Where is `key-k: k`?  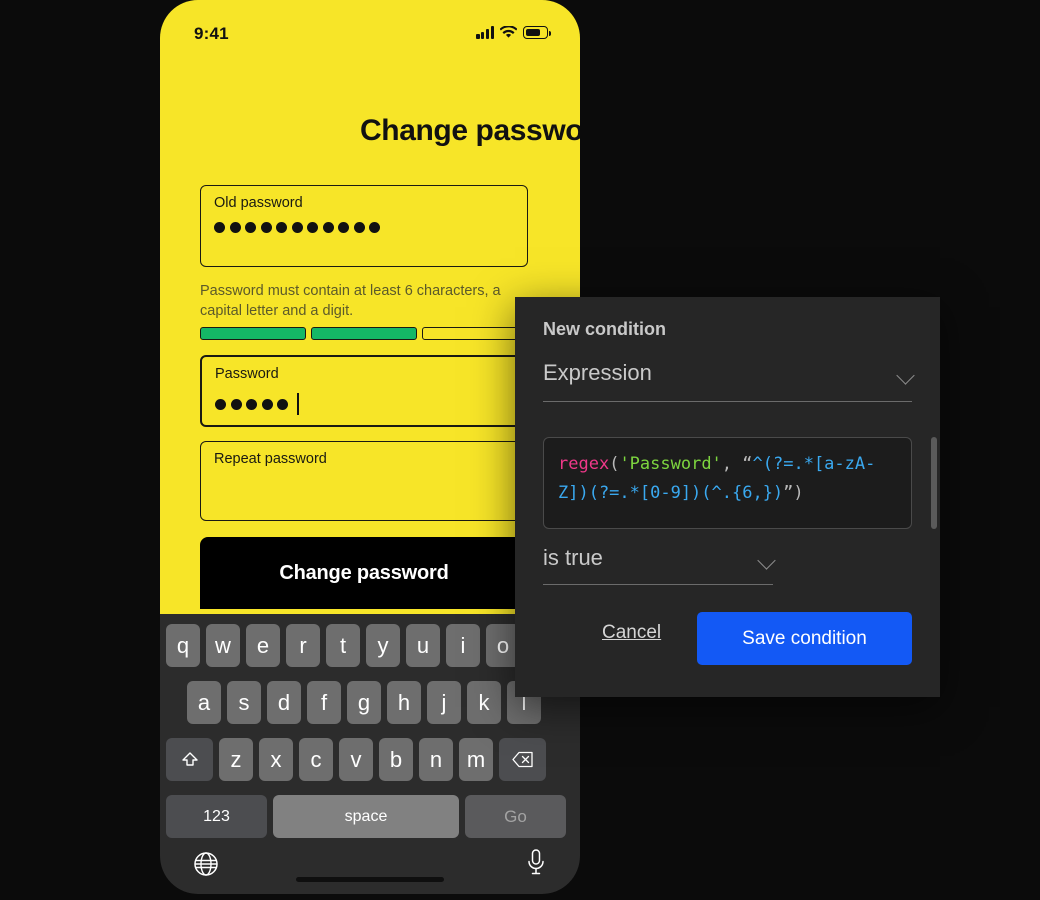 key-k: k is located at coordinates (484, 702).